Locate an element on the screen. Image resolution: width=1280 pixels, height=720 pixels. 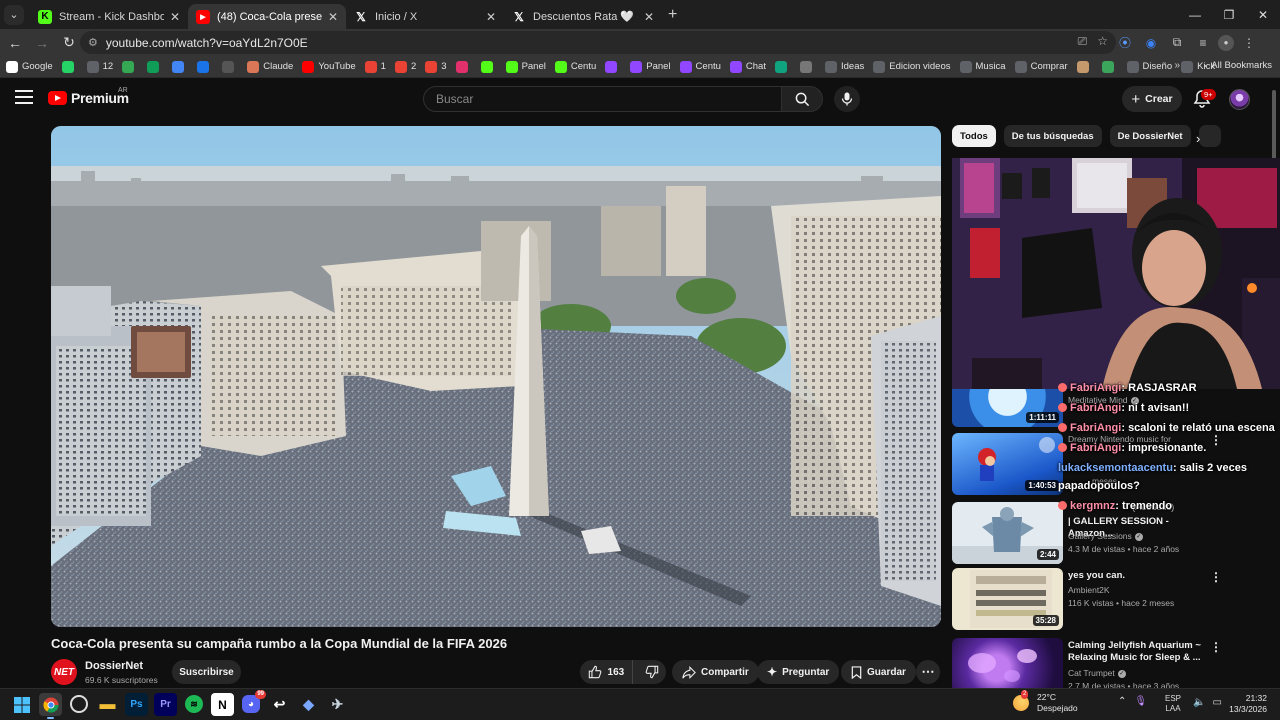
premiere-icon: Pr is located at coordinates (165, 704).